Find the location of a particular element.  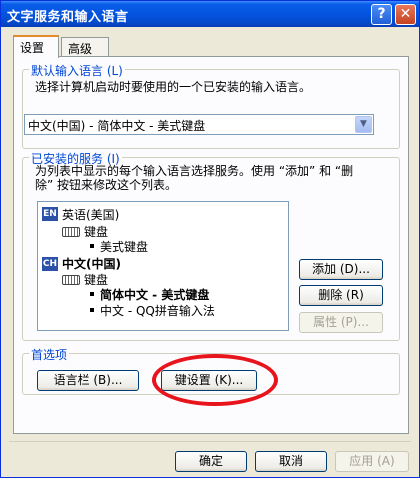

default-language-value: 中文(中国) - 简体中文 - 美式键盘 is located at coordinates (117, 126).